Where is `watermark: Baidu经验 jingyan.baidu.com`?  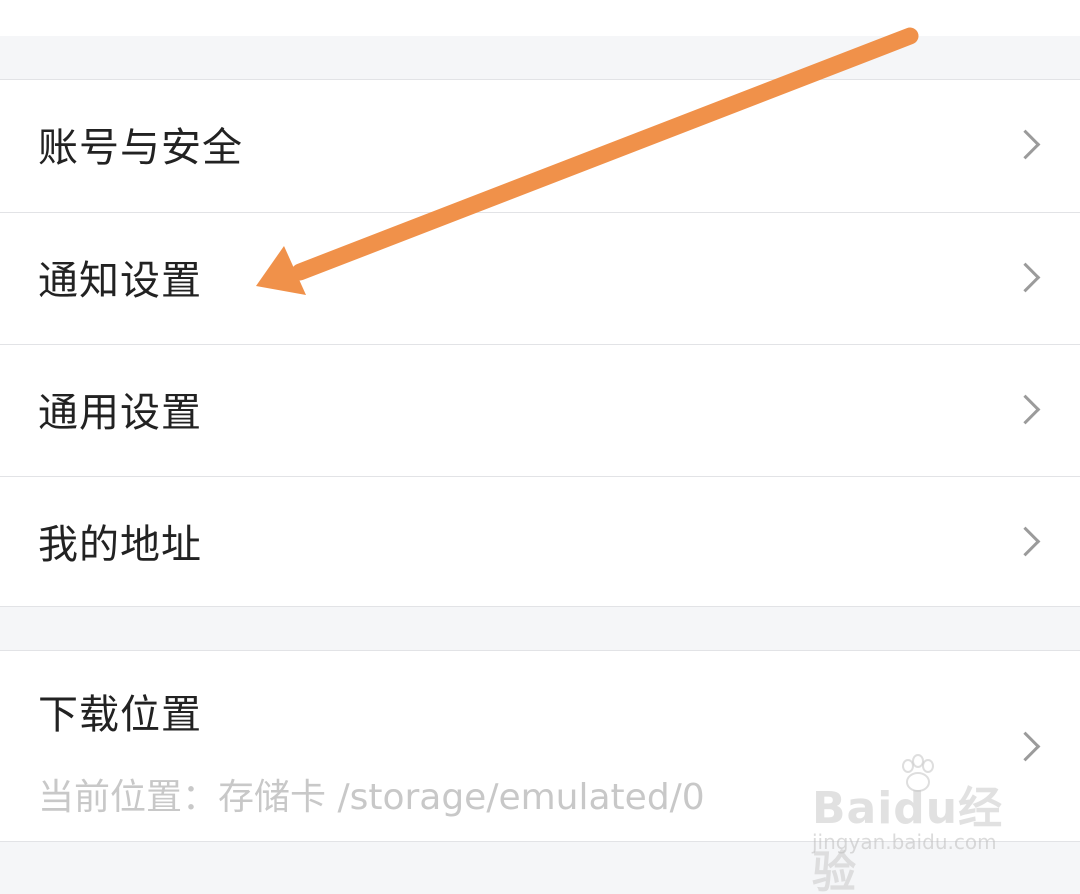 watermark: Baidu经验 jingyan.baidu.com is located at coordinates (917, 824).